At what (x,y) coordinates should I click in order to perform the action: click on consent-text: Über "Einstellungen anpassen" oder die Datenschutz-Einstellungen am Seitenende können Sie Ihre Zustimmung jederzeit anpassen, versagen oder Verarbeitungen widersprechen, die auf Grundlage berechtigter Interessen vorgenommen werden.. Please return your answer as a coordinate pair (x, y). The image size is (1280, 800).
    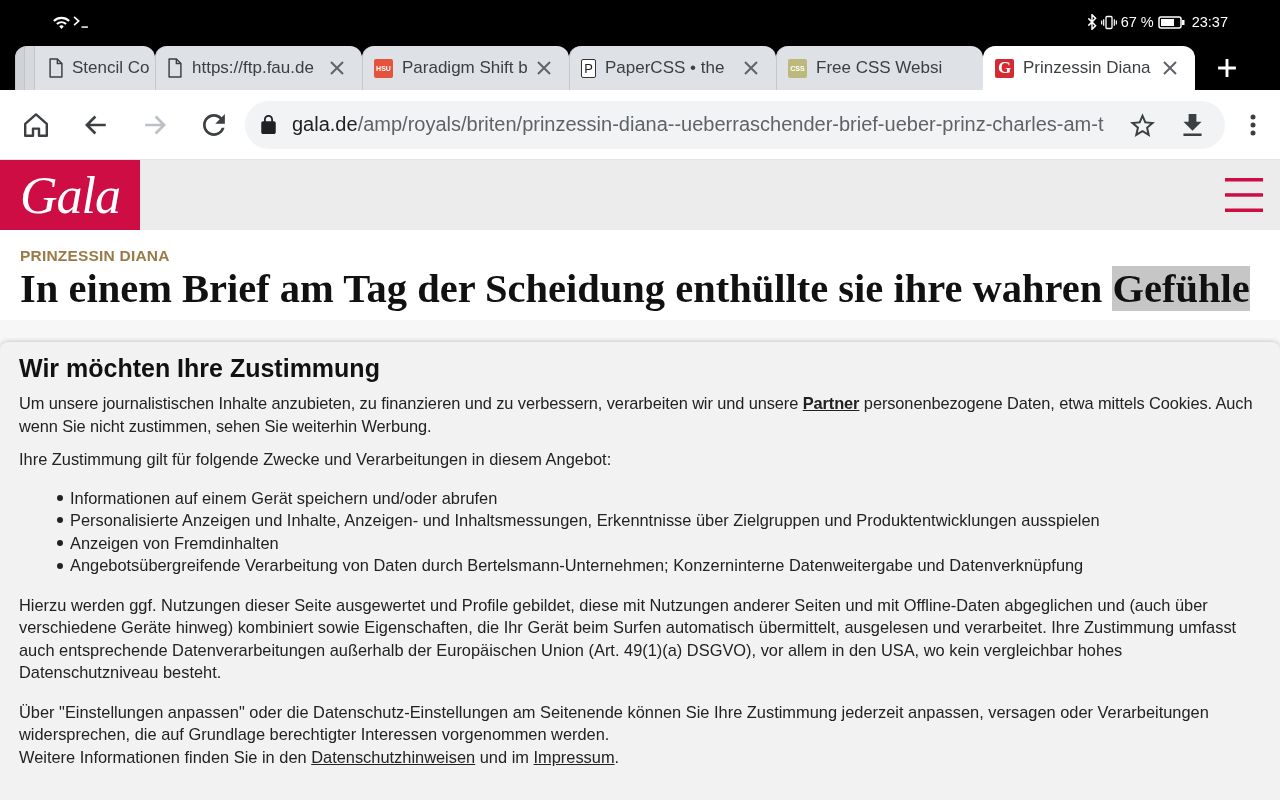
    Looking at the image, I should click on (614, 723).